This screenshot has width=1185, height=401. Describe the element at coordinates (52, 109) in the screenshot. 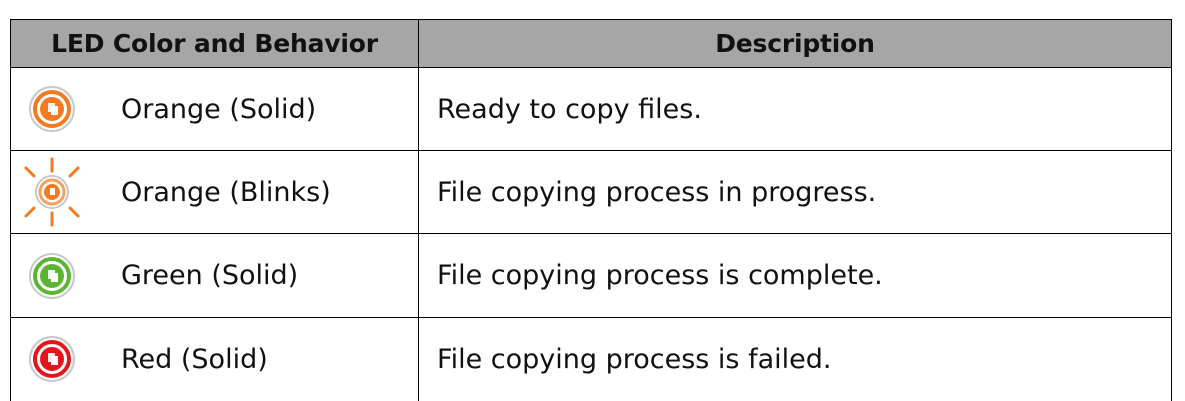

I see `orange-solid-led-icon` at that location.